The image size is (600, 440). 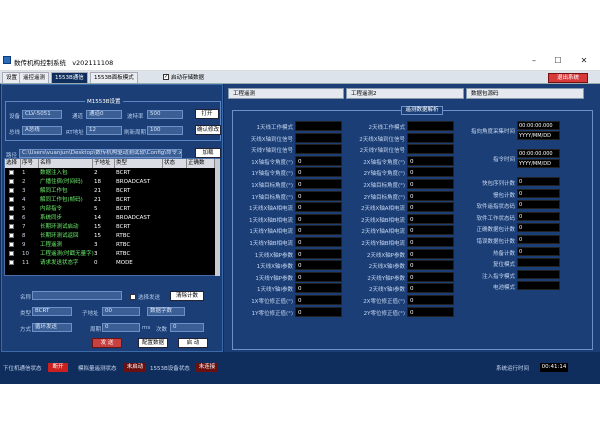 What do you see at coordinates (558, 61) in the screenshot?
I see `maximize-icon: ☐` at bounding box center [558, 61].